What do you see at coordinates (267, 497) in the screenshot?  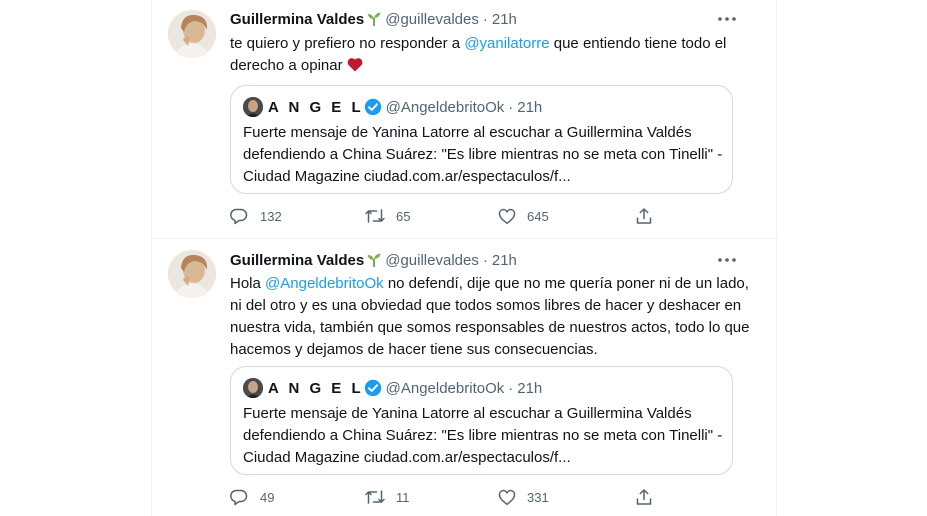 I see `reply-count: 49` at bounding box center [267, 497].